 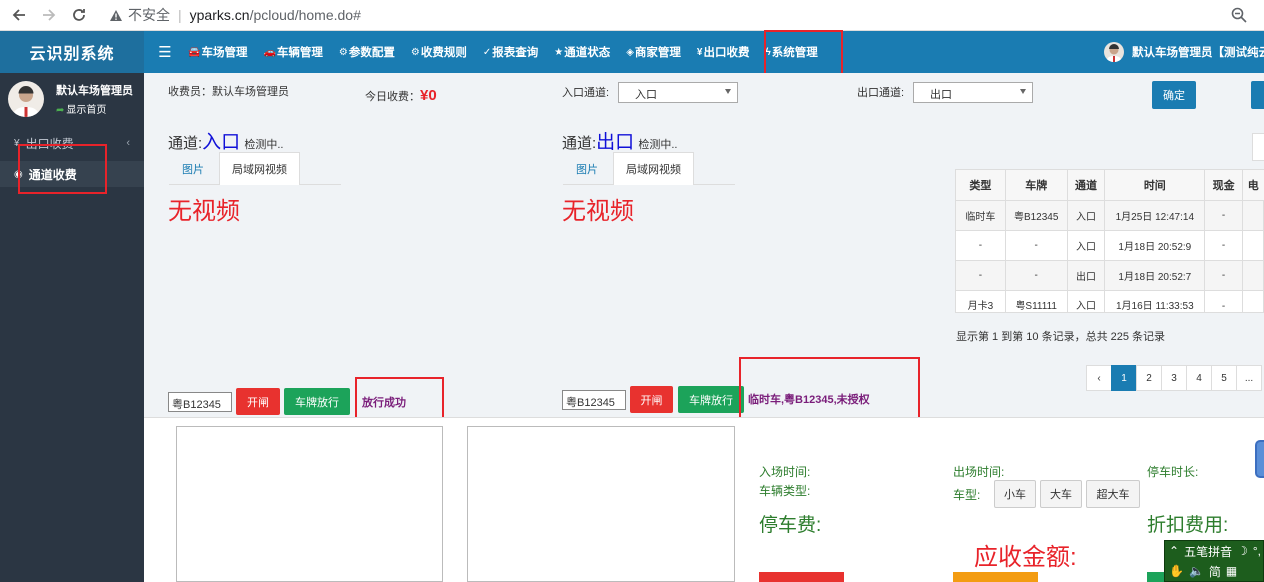 I want to click on ime-toolbar: ⌃ 五笔拼音 ☽ °, ✋ 🔈 简 ▦, so click(x=1214, y=561).